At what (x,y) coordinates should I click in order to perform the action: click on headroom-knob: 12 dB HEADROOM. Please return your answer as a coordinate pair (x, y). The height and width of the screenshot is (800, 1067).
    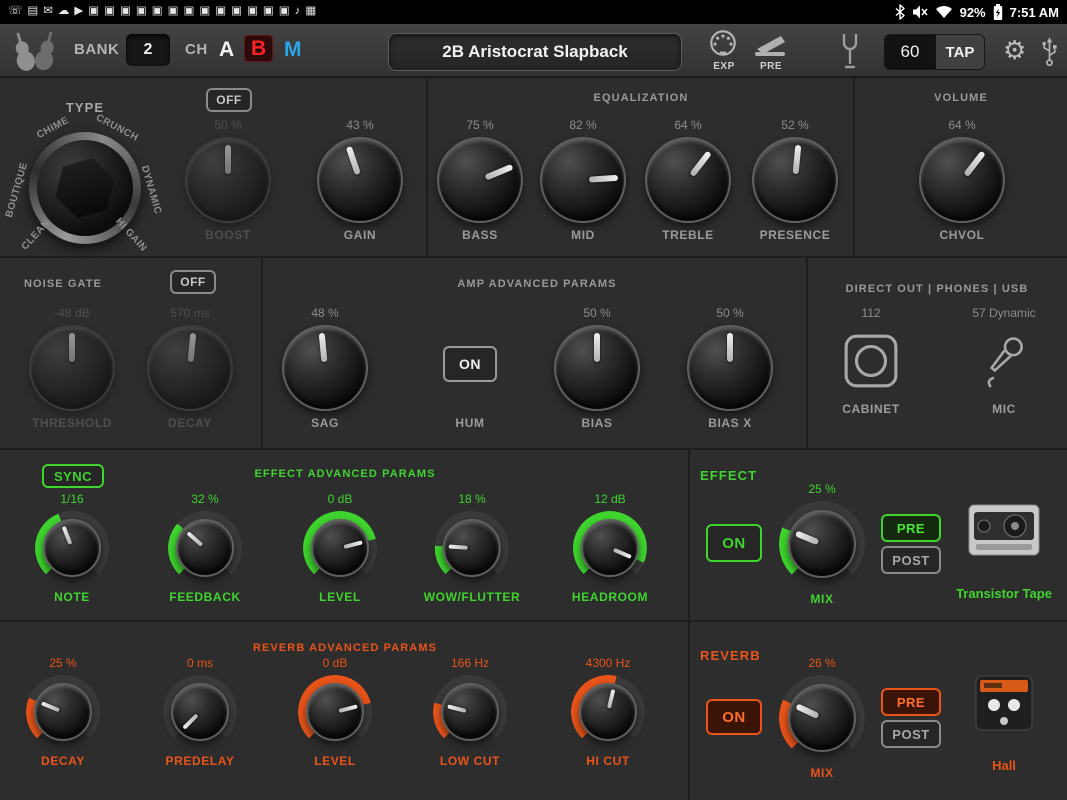
    Looking at the image, I should click on (610, 548).